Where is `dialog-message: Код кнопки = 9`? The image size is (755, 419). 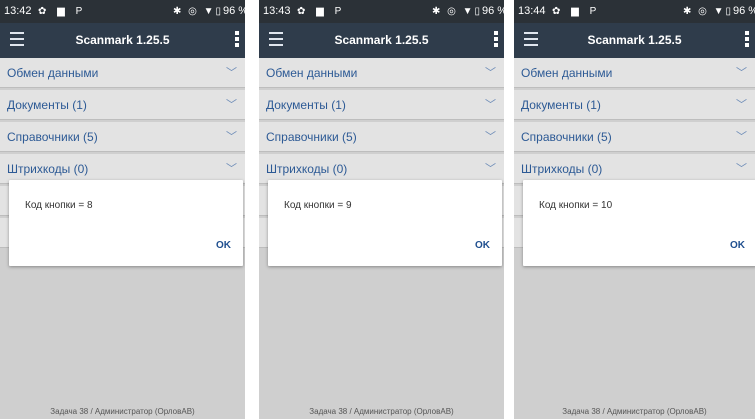
dialog-message: Код кнопки = 9 is located at coordinates (318, 205).